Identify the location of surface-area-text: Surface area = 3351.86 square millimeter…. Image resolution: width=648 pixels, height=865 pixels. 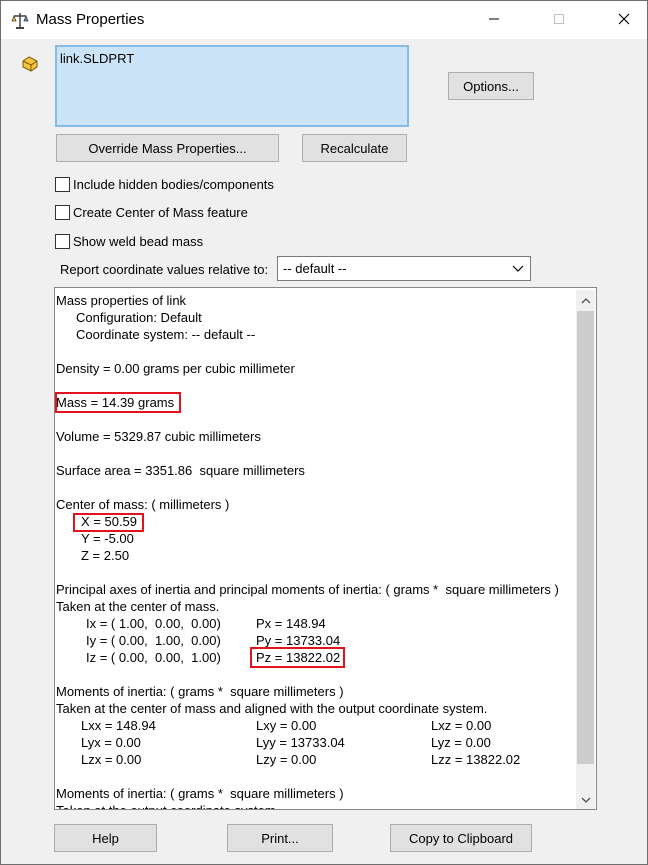
(180, 470).